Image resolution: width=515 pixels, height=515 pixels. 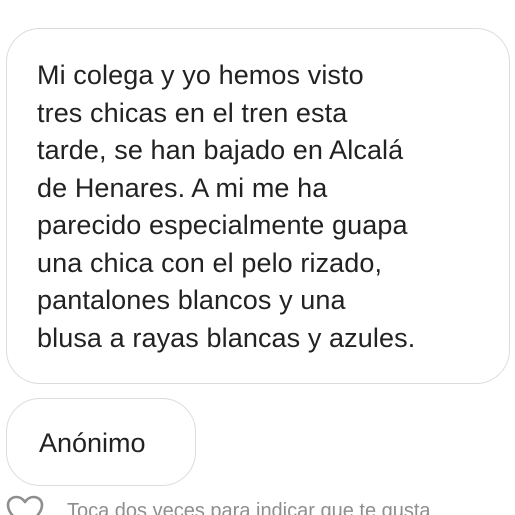 What do you see at coordinates (191, 300) in the screenshot?
I see `message-line: pantalones blancos y una` at bounding box center [191, 300].